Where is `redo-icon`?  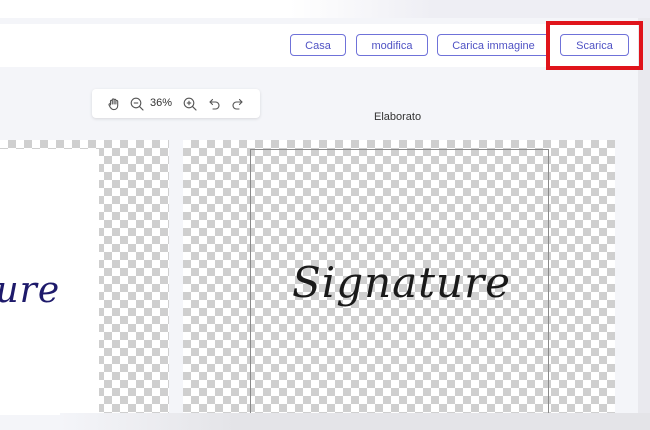
redo-icon is located at coordinates (238, 104).